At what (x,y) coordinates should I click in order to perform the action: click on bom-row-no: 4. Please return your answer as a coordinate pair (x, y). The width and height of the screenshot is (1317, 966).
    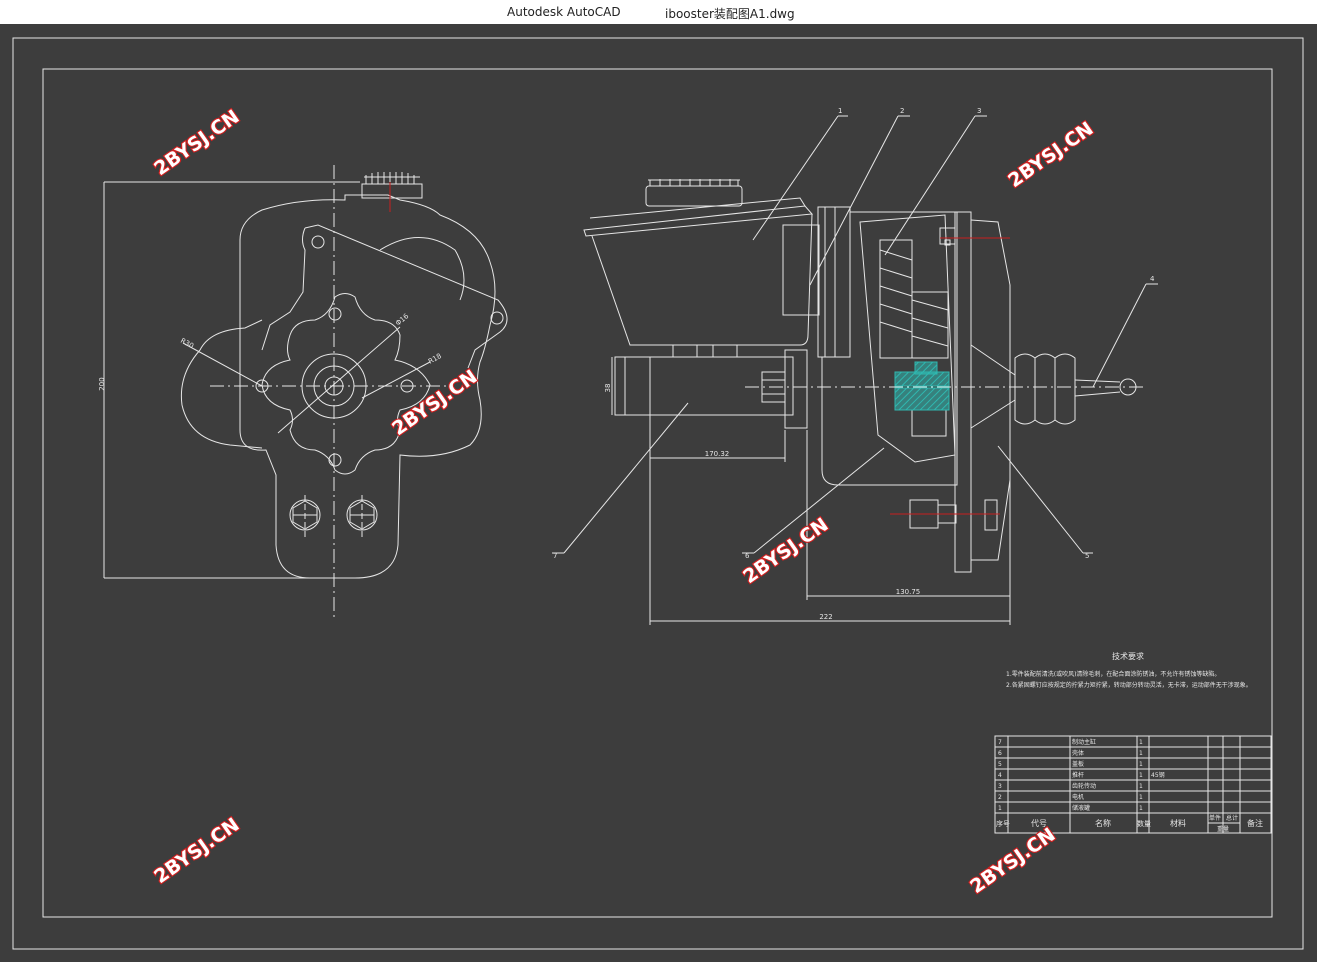
    Looking at the image, I should click on (1000, 775).